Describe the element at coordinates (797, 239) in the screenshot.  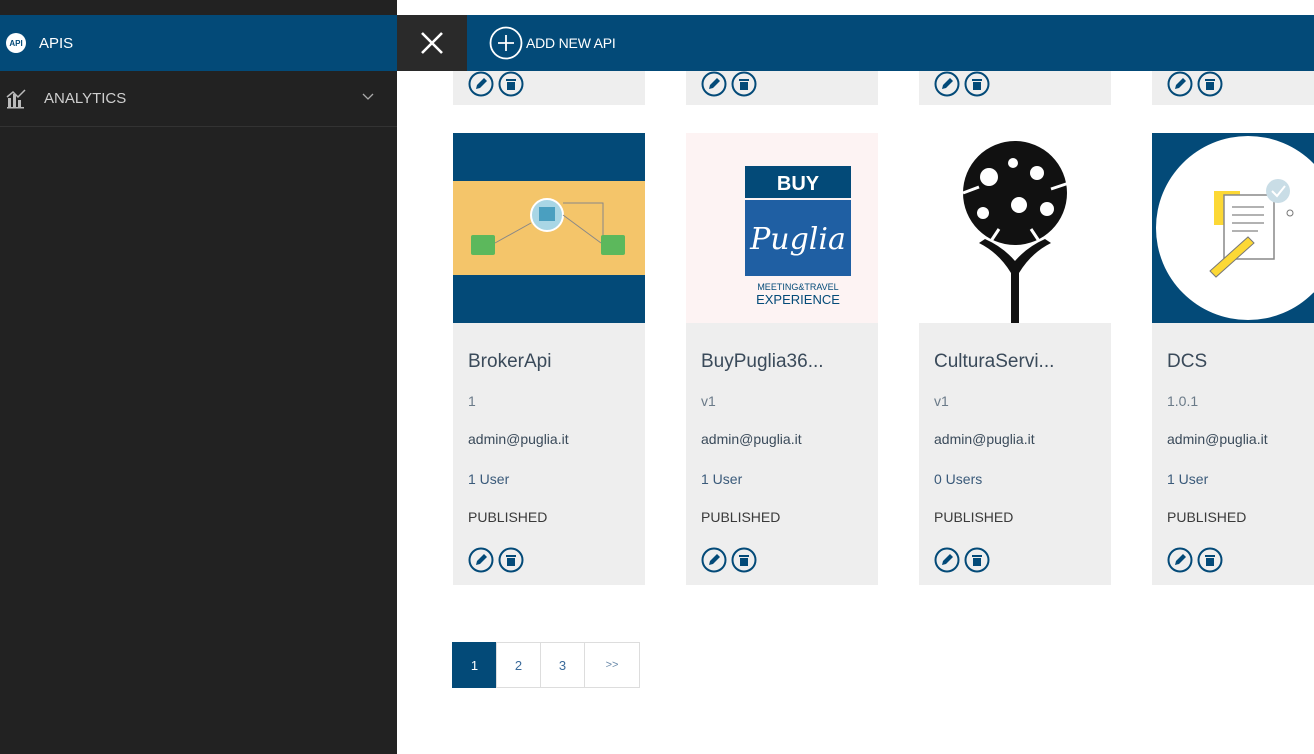
I see `logo-script-text: Puglia` at that location.